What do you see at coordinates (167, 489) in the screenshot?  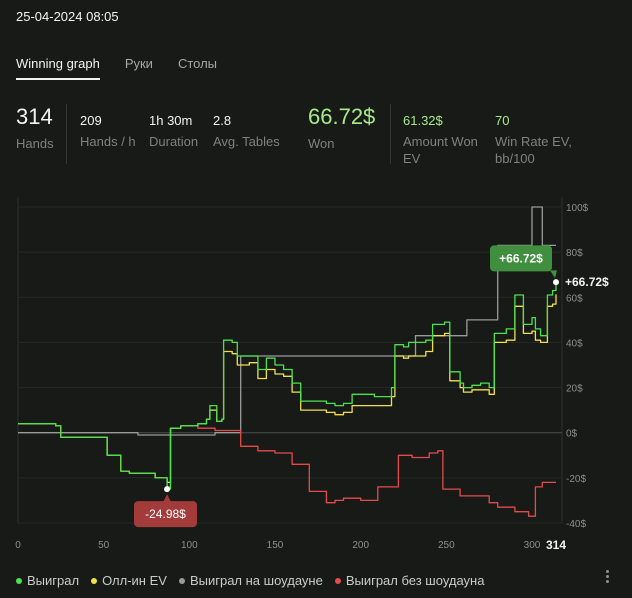 I see `min-point-marker` at bounding box center [167, 489].